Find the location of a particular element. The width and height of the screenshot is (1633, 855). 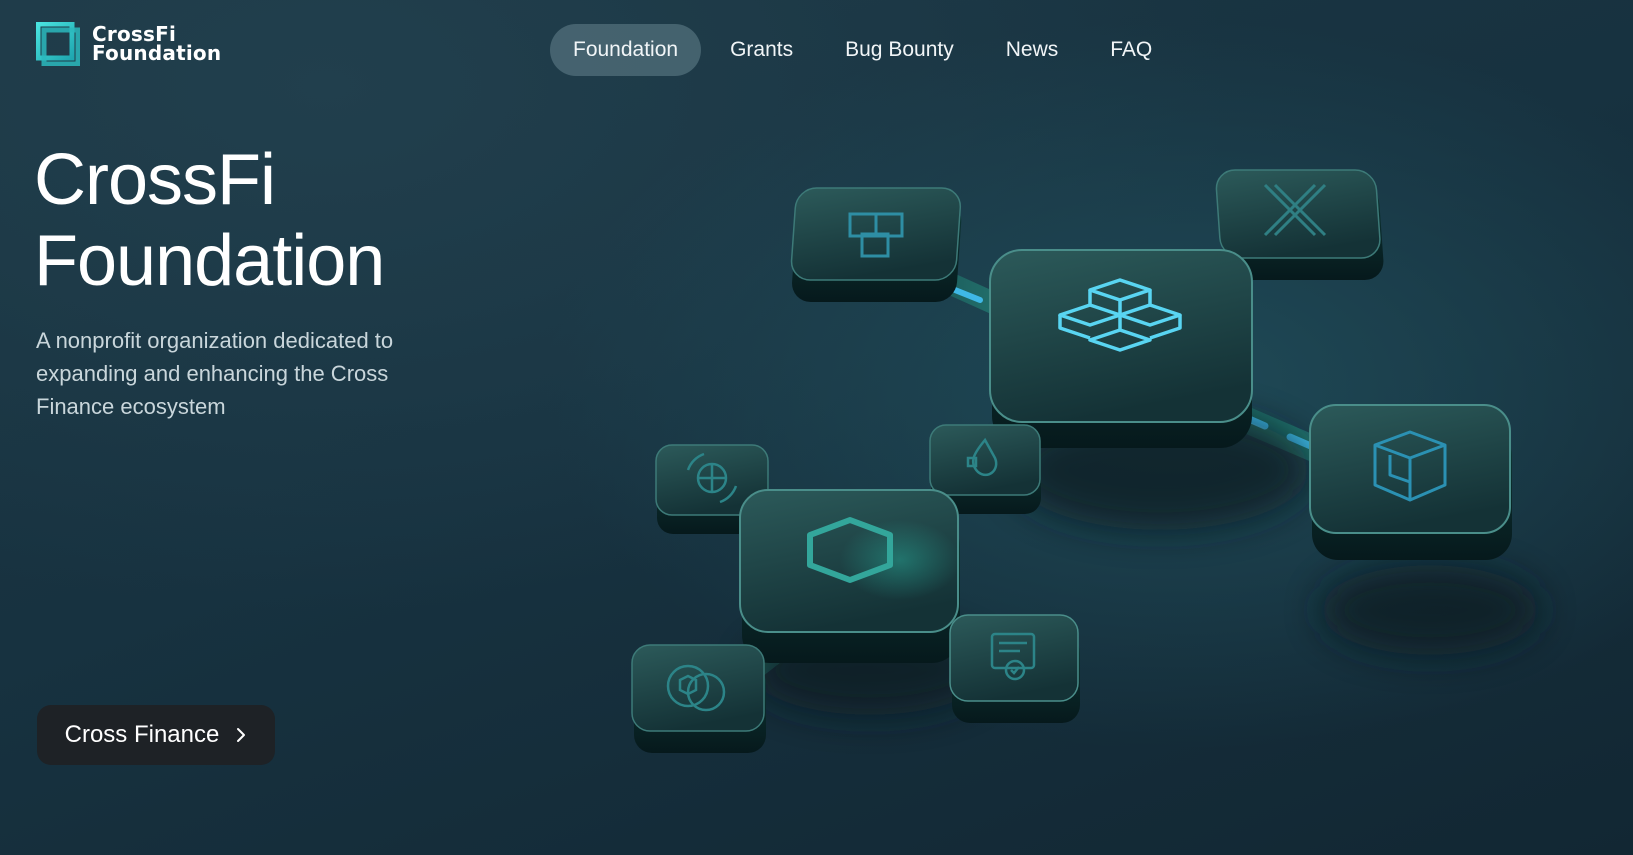

main-nav: Foundation Grants Bug Bounty News FAQ is located at coordinates (865, 50).